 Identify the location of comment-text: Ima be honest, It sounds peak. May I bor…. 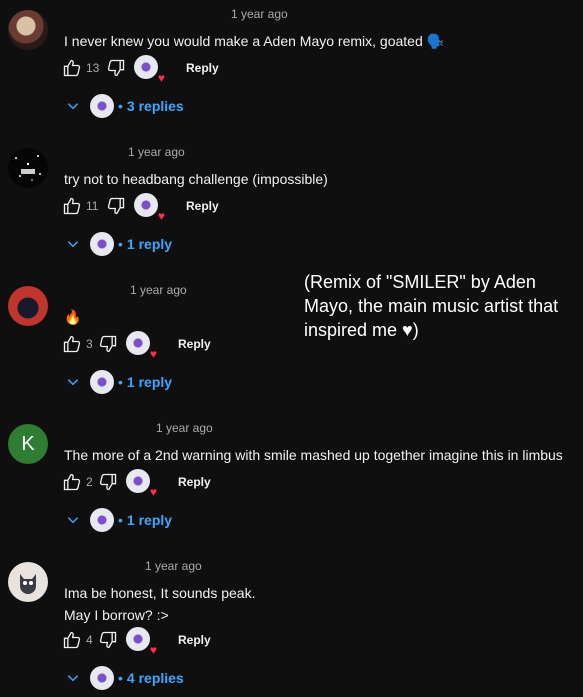
(159, 604).